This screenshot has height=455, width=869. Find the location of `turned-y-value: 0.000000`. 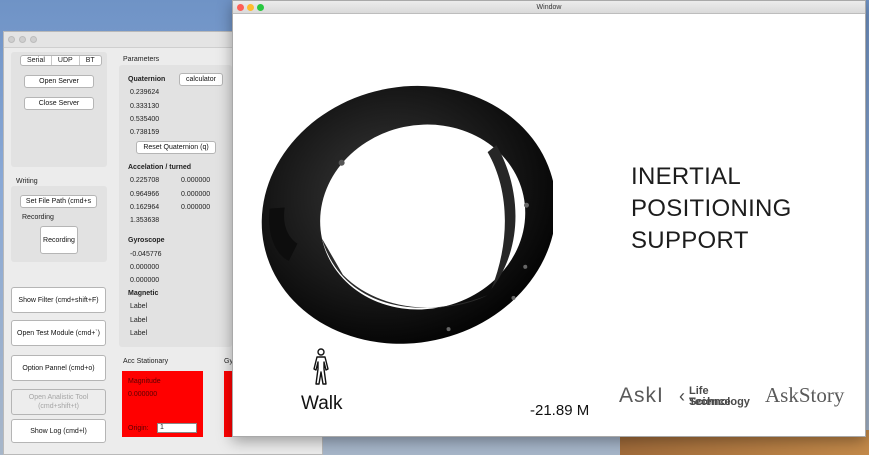

turned-y-value: 0.000000 is located at coordinates (196, 194).